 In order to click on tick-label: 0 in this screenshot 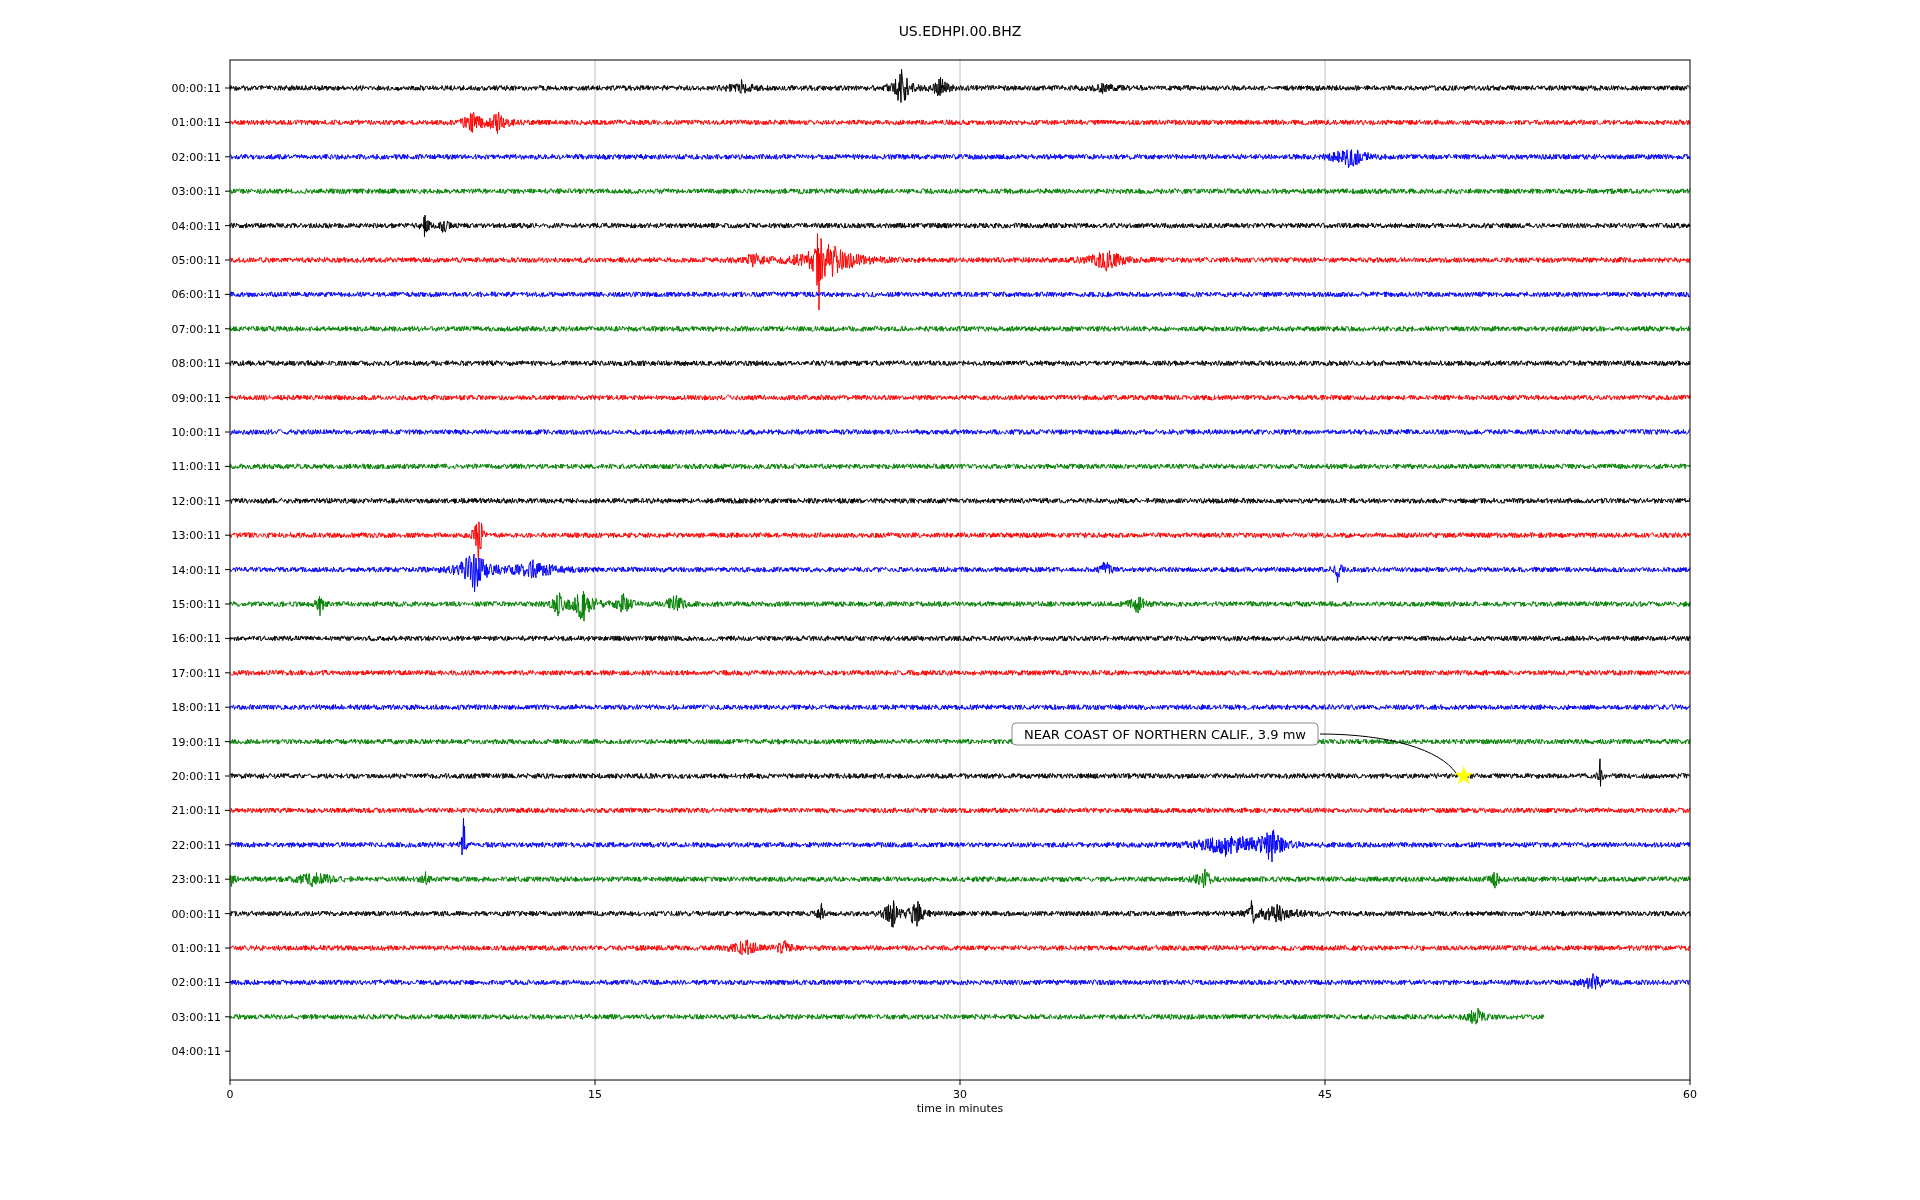, I will do `click(230, 1094)`.